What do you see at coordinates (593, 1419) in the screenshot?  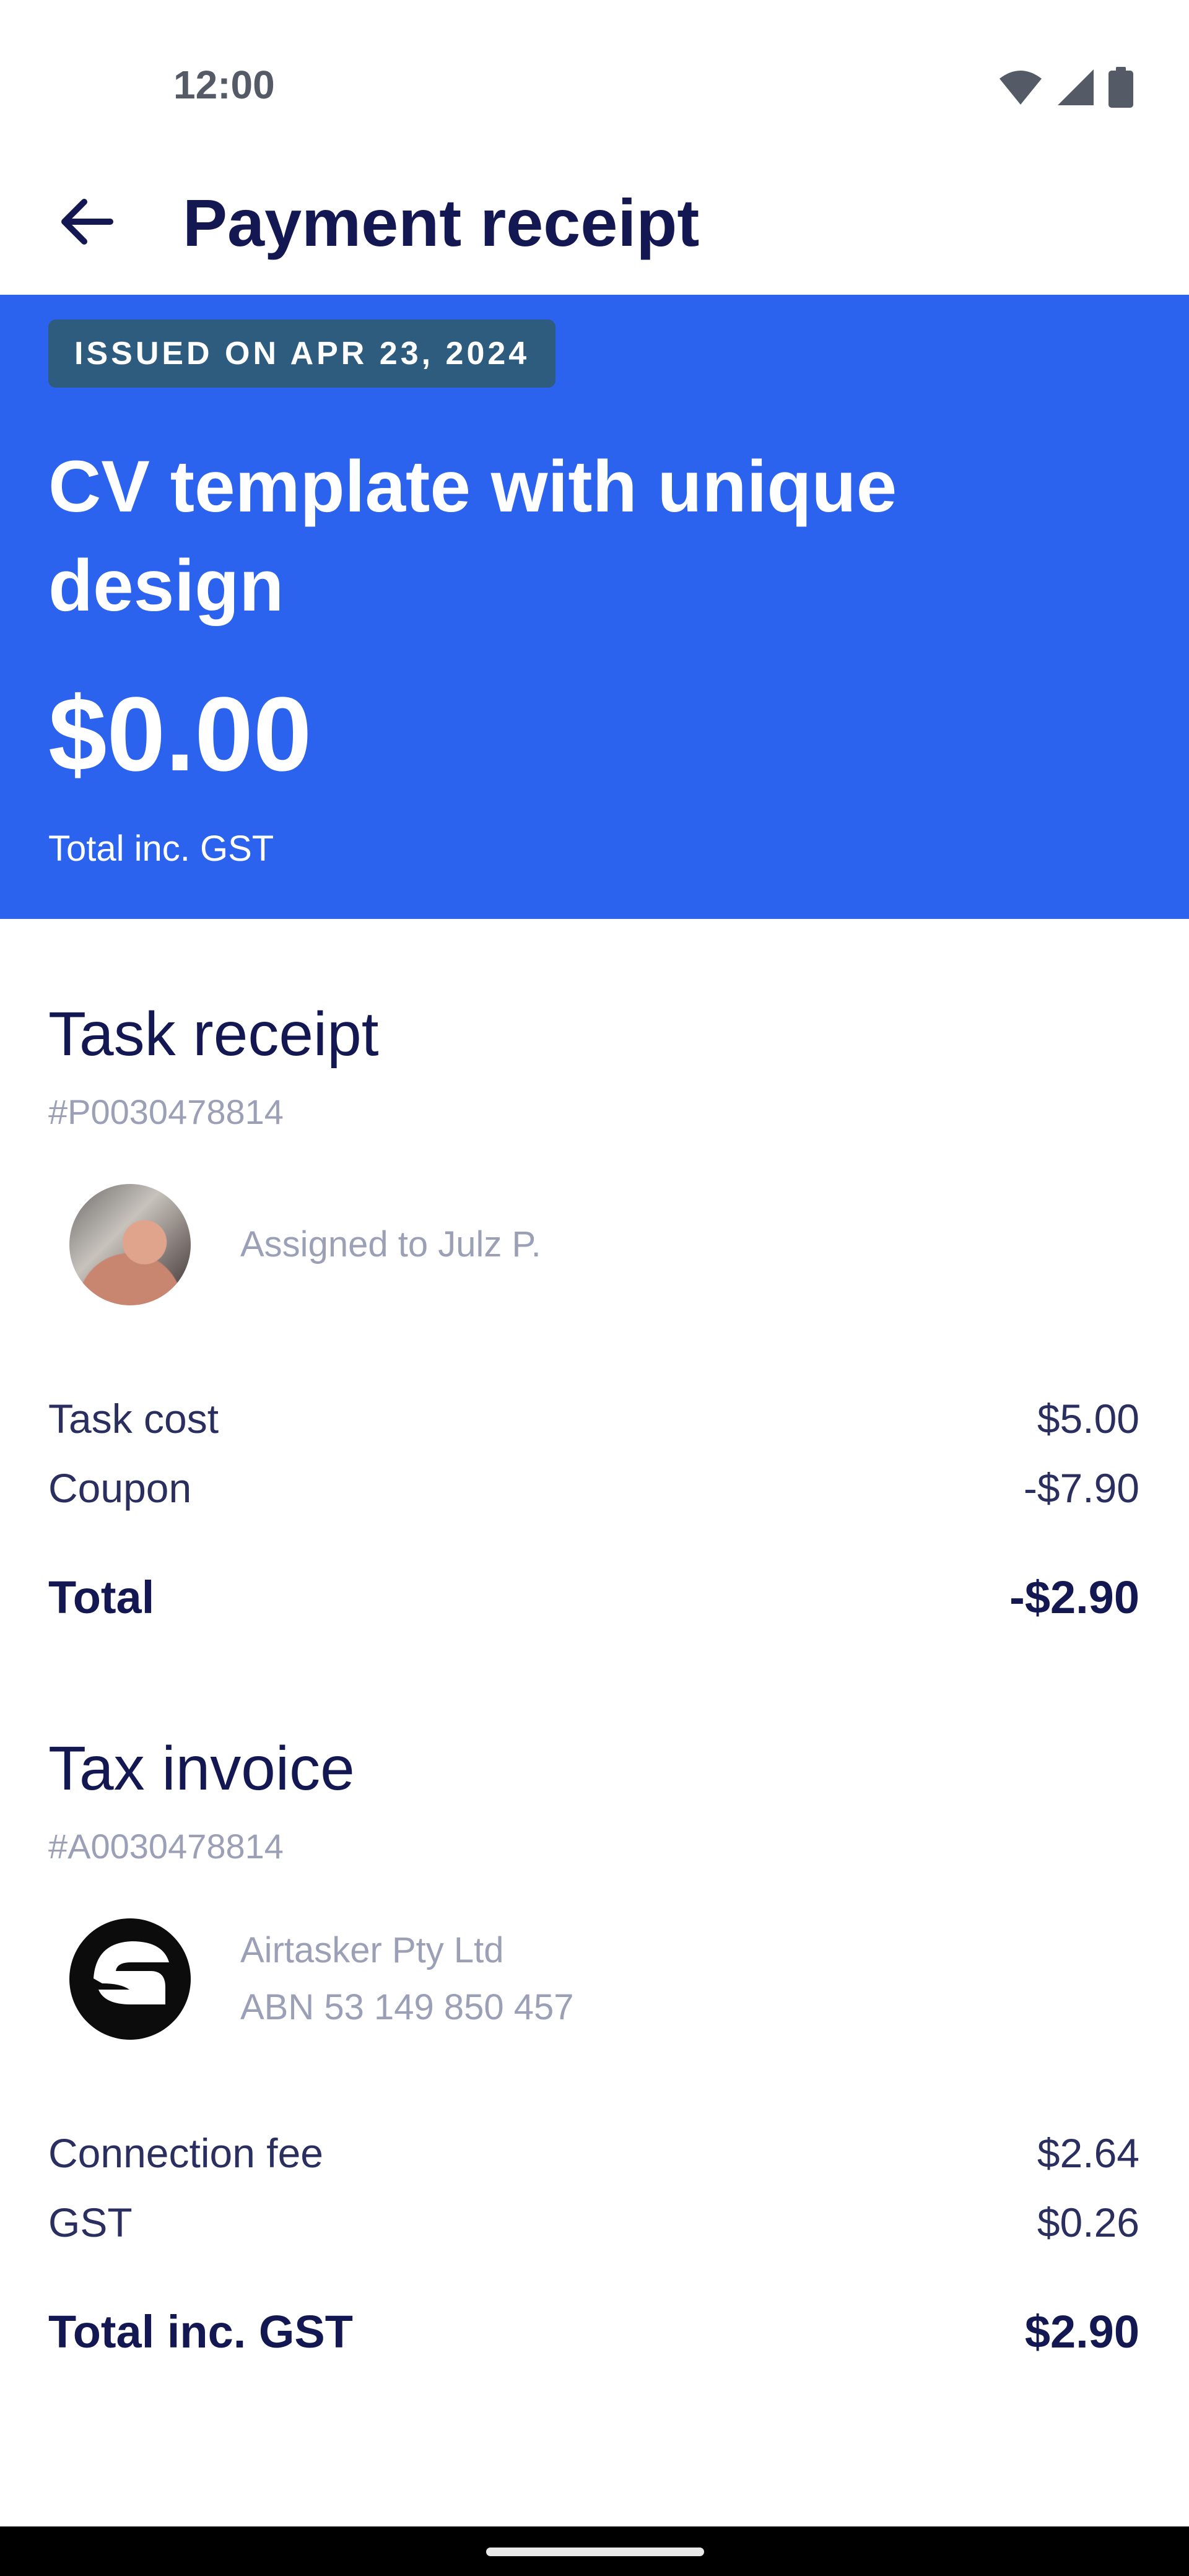 I see `task-cost-row: Task cost $5.00` at bounding box center [593, 1419].